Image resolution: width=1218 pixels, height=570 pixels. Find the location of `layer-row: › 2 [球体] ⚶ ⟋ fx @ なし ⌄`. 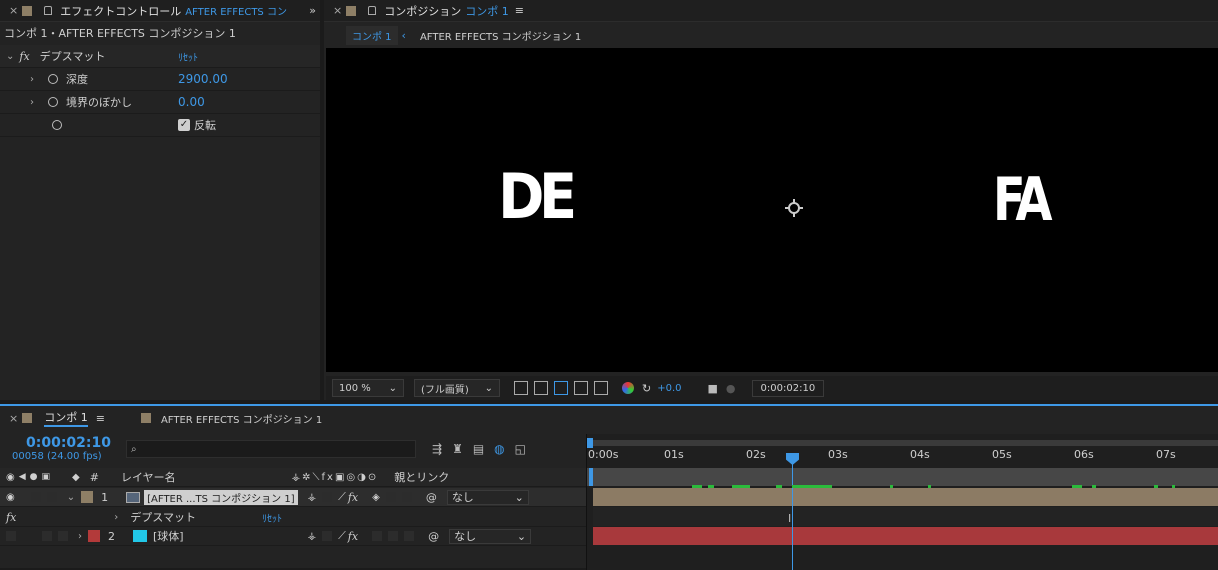

layer-row: › 2 [球体] ⚶ ⟋ fx @ なし ⌄ is located at coordinates (293, 536).